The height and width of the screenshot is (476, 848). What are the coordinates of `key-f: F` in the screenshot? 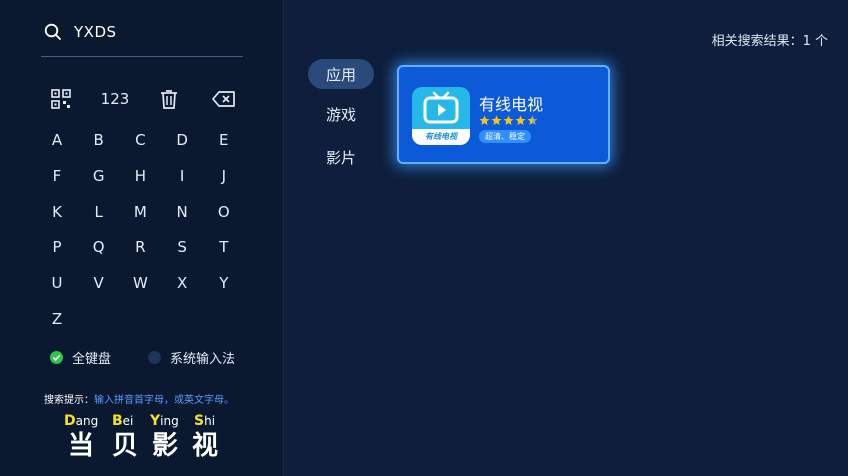 It's located at (57, 176).